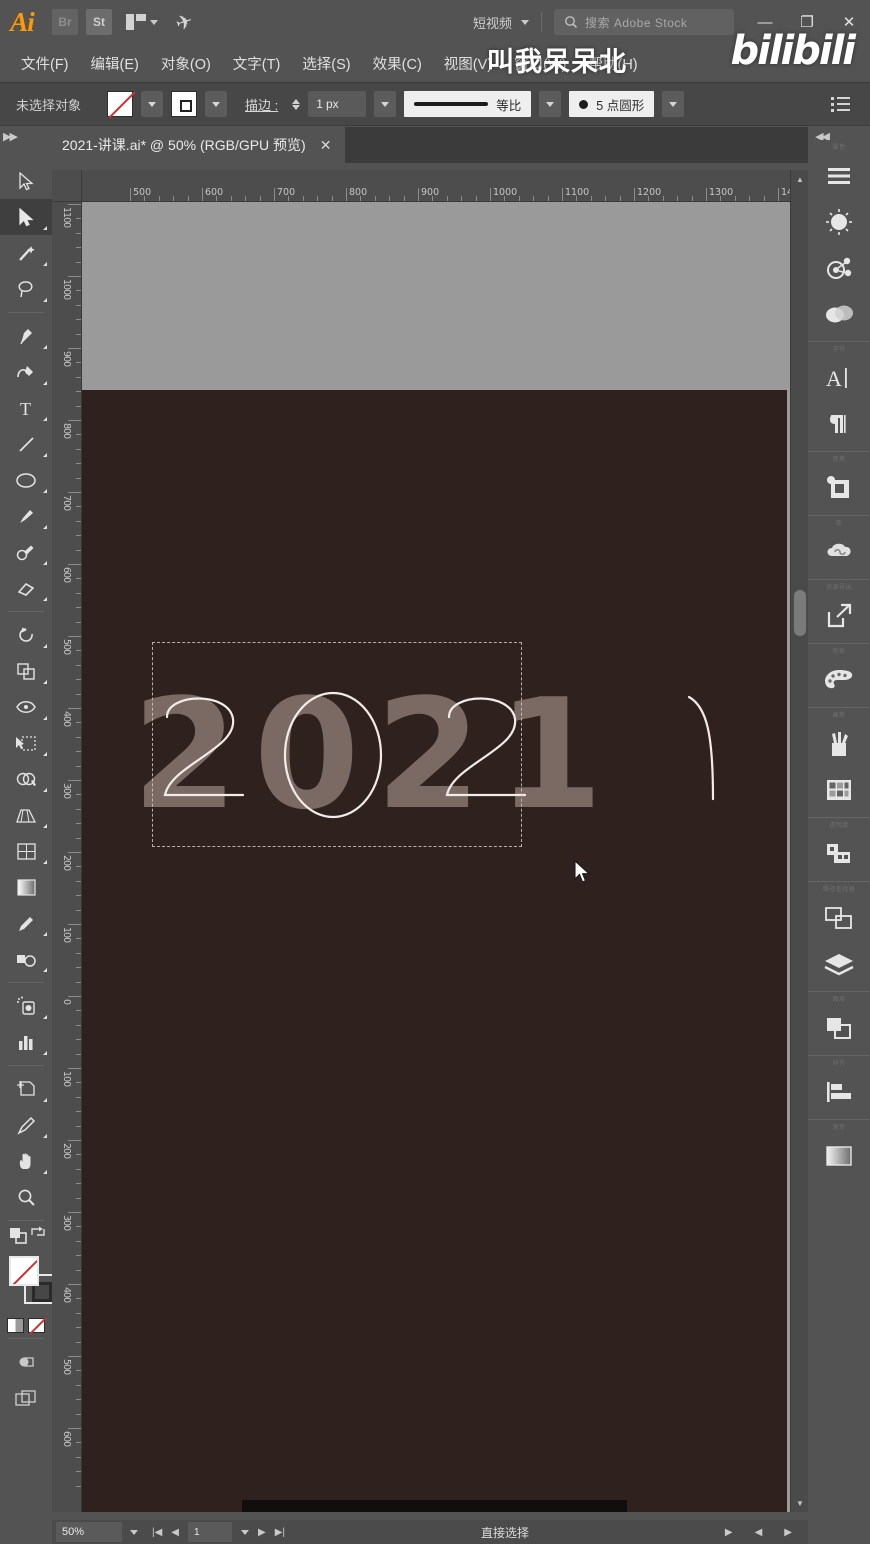 The width and height of the screenshot is (870, 1544). I want to click on artboard-tool, so click(26, 1089).